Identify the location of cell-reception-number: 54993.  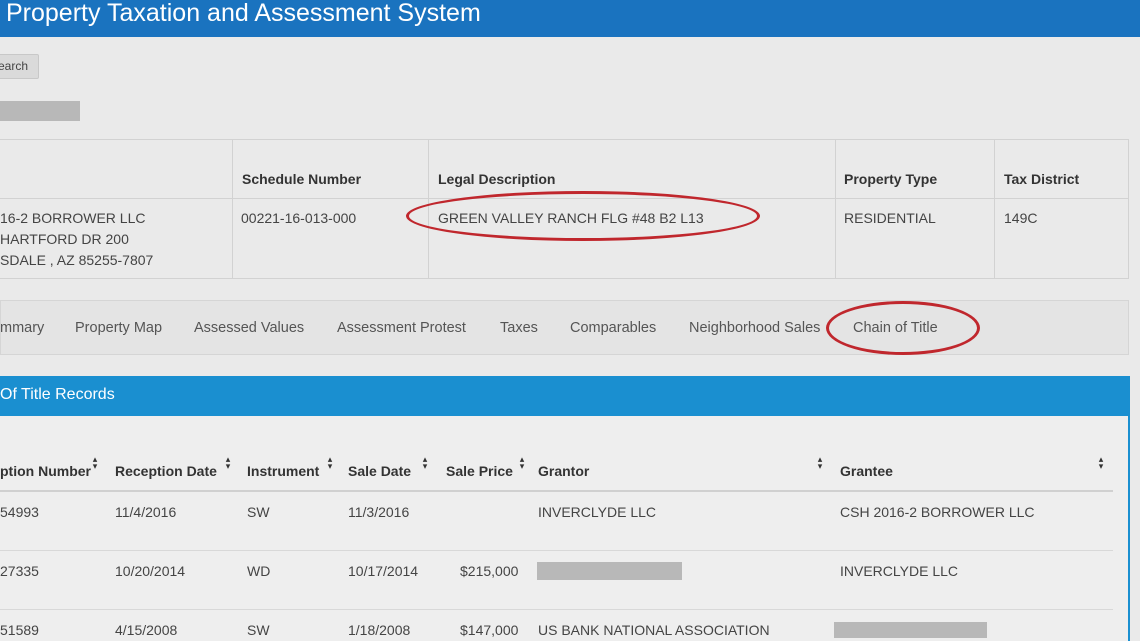
(19, 512).